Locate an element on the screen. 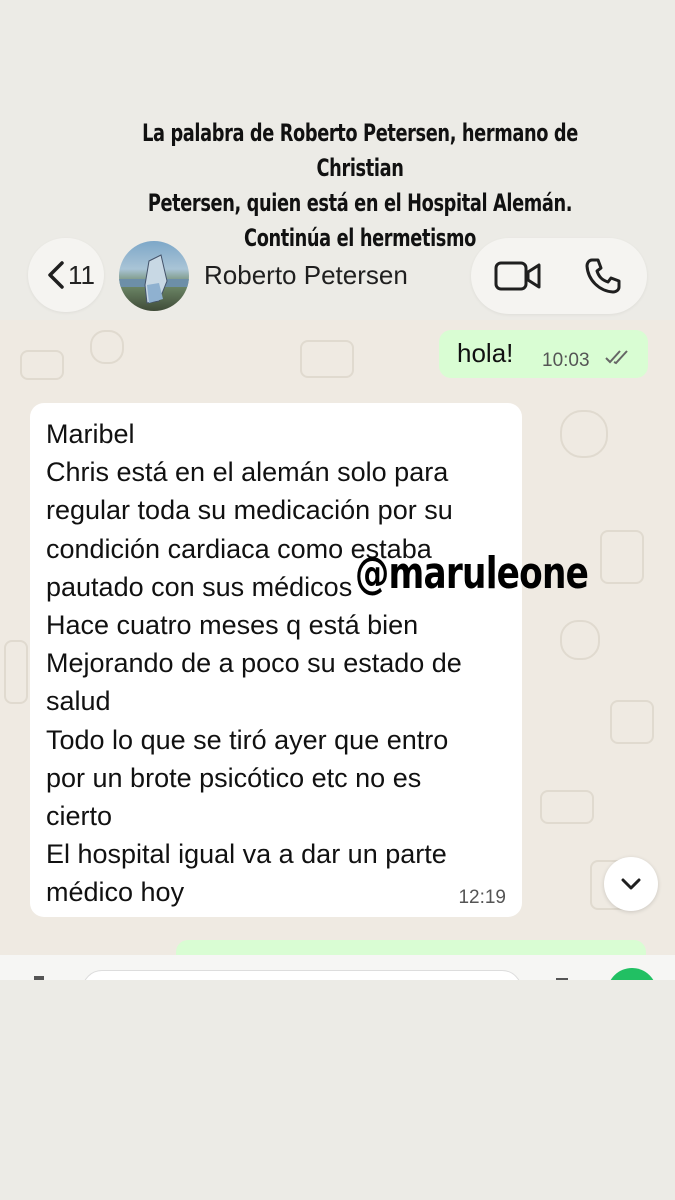  message-line: Hace cuatro meses q está bien is located at coordinates (232, 625).